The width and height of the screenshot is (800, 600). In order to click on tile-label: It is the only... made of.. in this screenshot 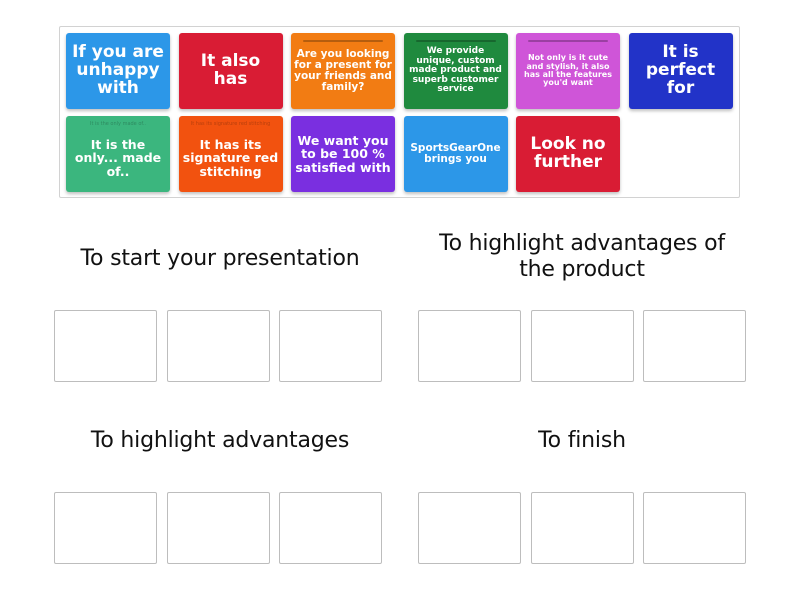, I will do `click(118, 158)`.